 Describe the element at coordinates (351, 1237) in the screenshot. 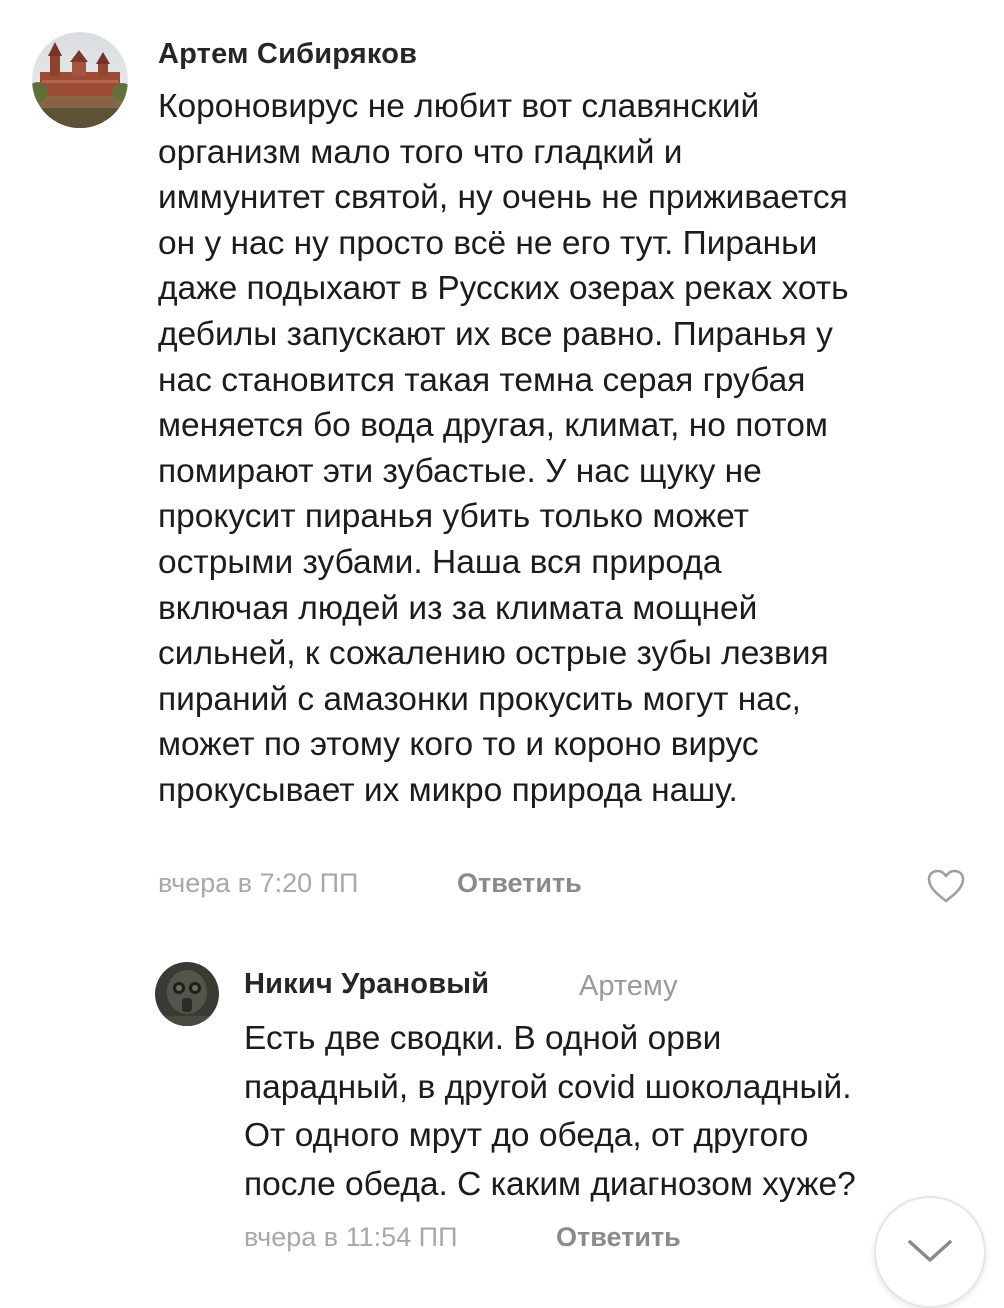

I see `timestamp: вчера в 11:54 ПП` at that location.